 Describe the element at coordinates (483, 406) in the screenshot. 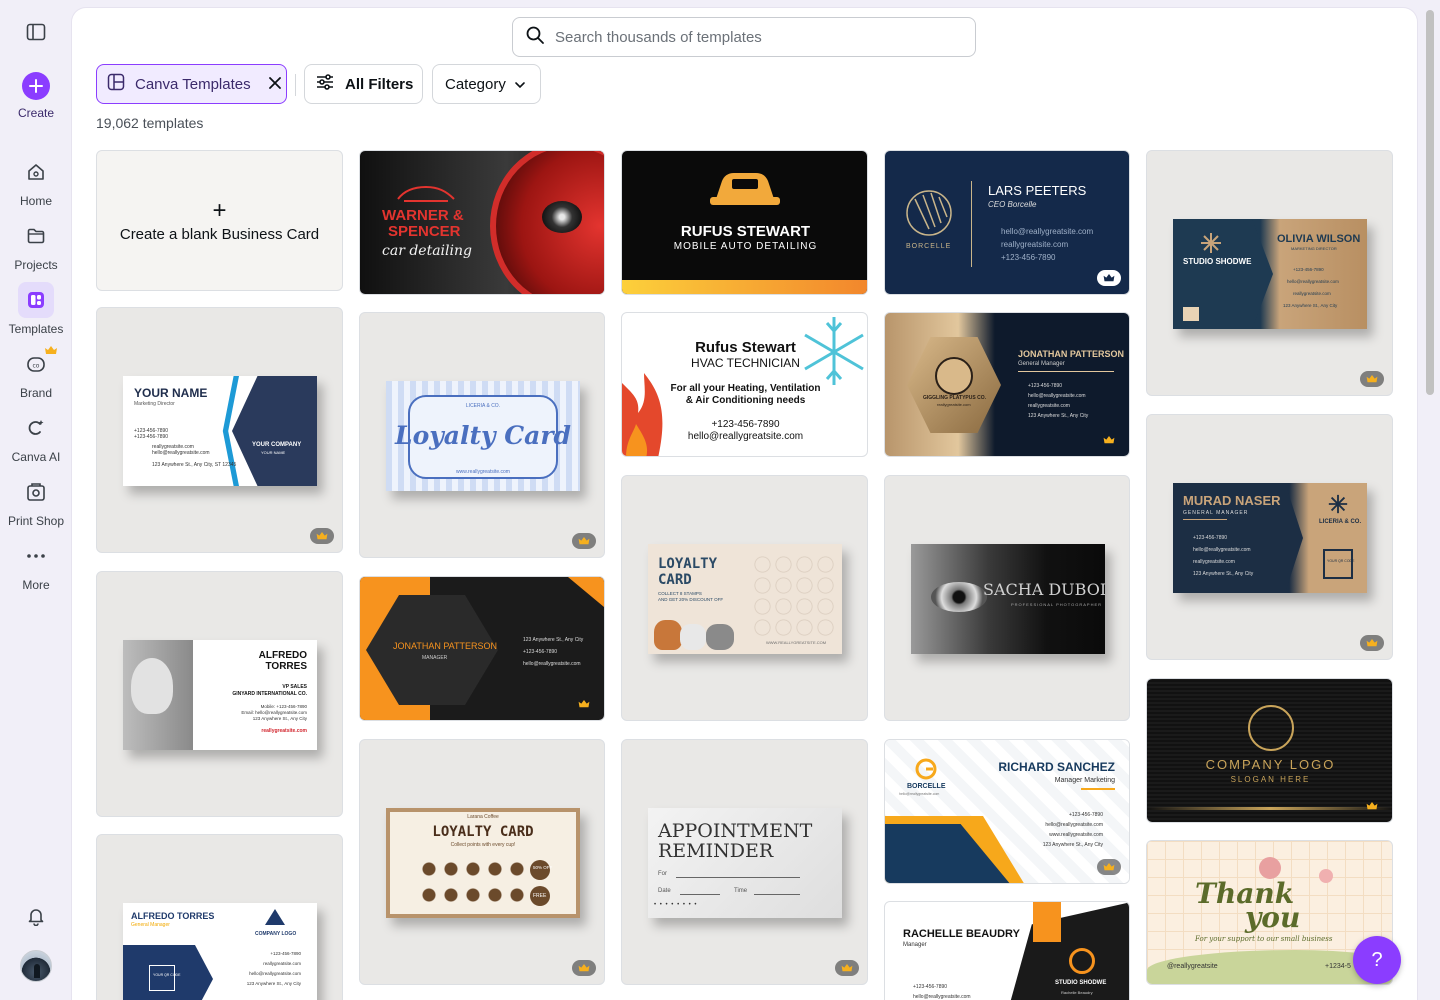

I see `card-brand: LICERIA & CO.` at that location.